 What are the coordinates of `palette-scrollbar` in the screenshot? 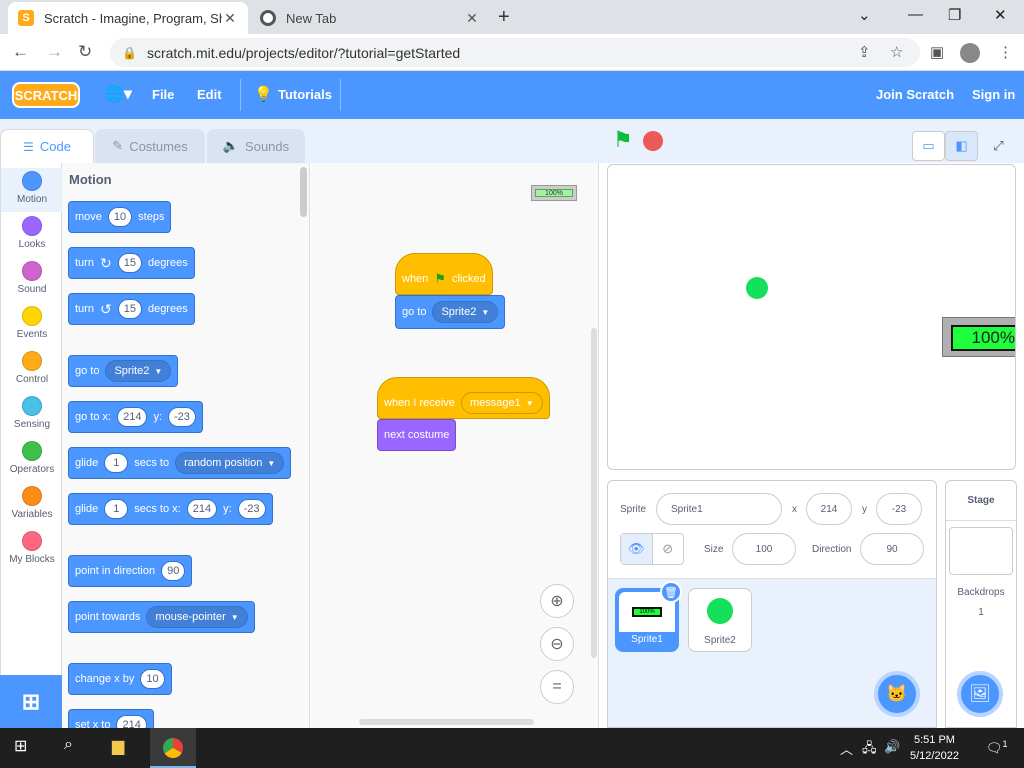 It's located at (303, 192).